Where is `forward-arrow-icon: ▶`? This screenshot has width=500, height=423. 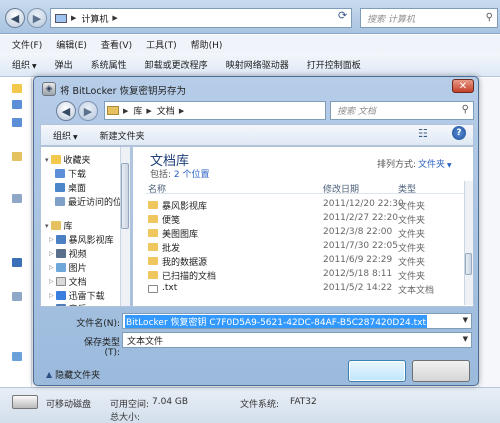 forward-arrow-icon: ▶ is located at coordinates (37, 18).